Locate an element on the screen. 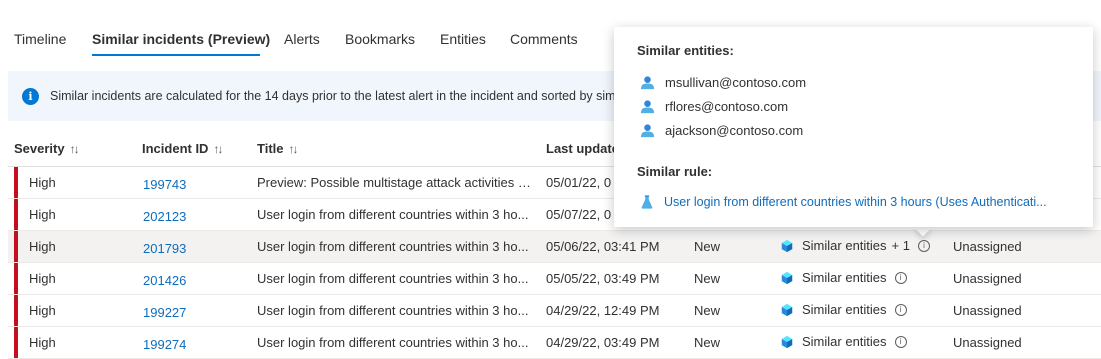 Image resolution: width=1101 pixels, height=359 pixels. similar-entity-user: rflores@contoso.com is located at coordinates (714, 106).